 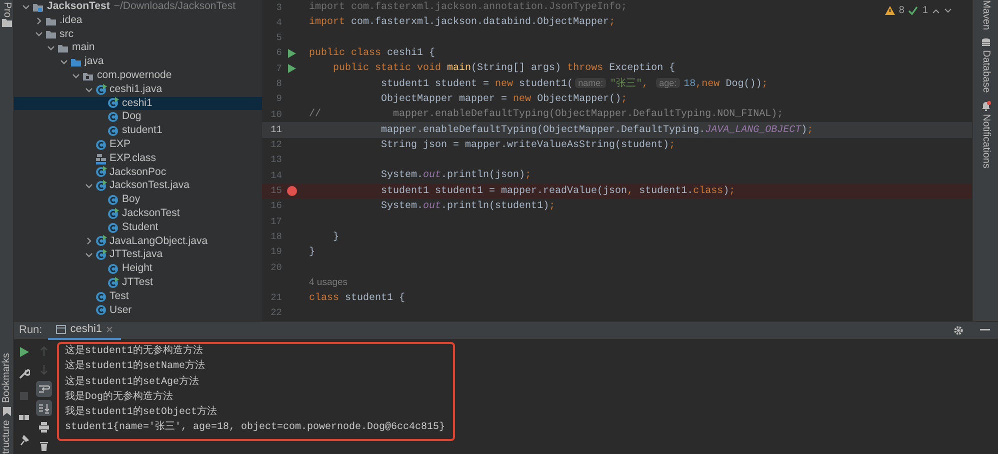 What do you see at coordinates (986, 43) in the screenshot?
I see `database-icon` at bounding box center [986, 43].